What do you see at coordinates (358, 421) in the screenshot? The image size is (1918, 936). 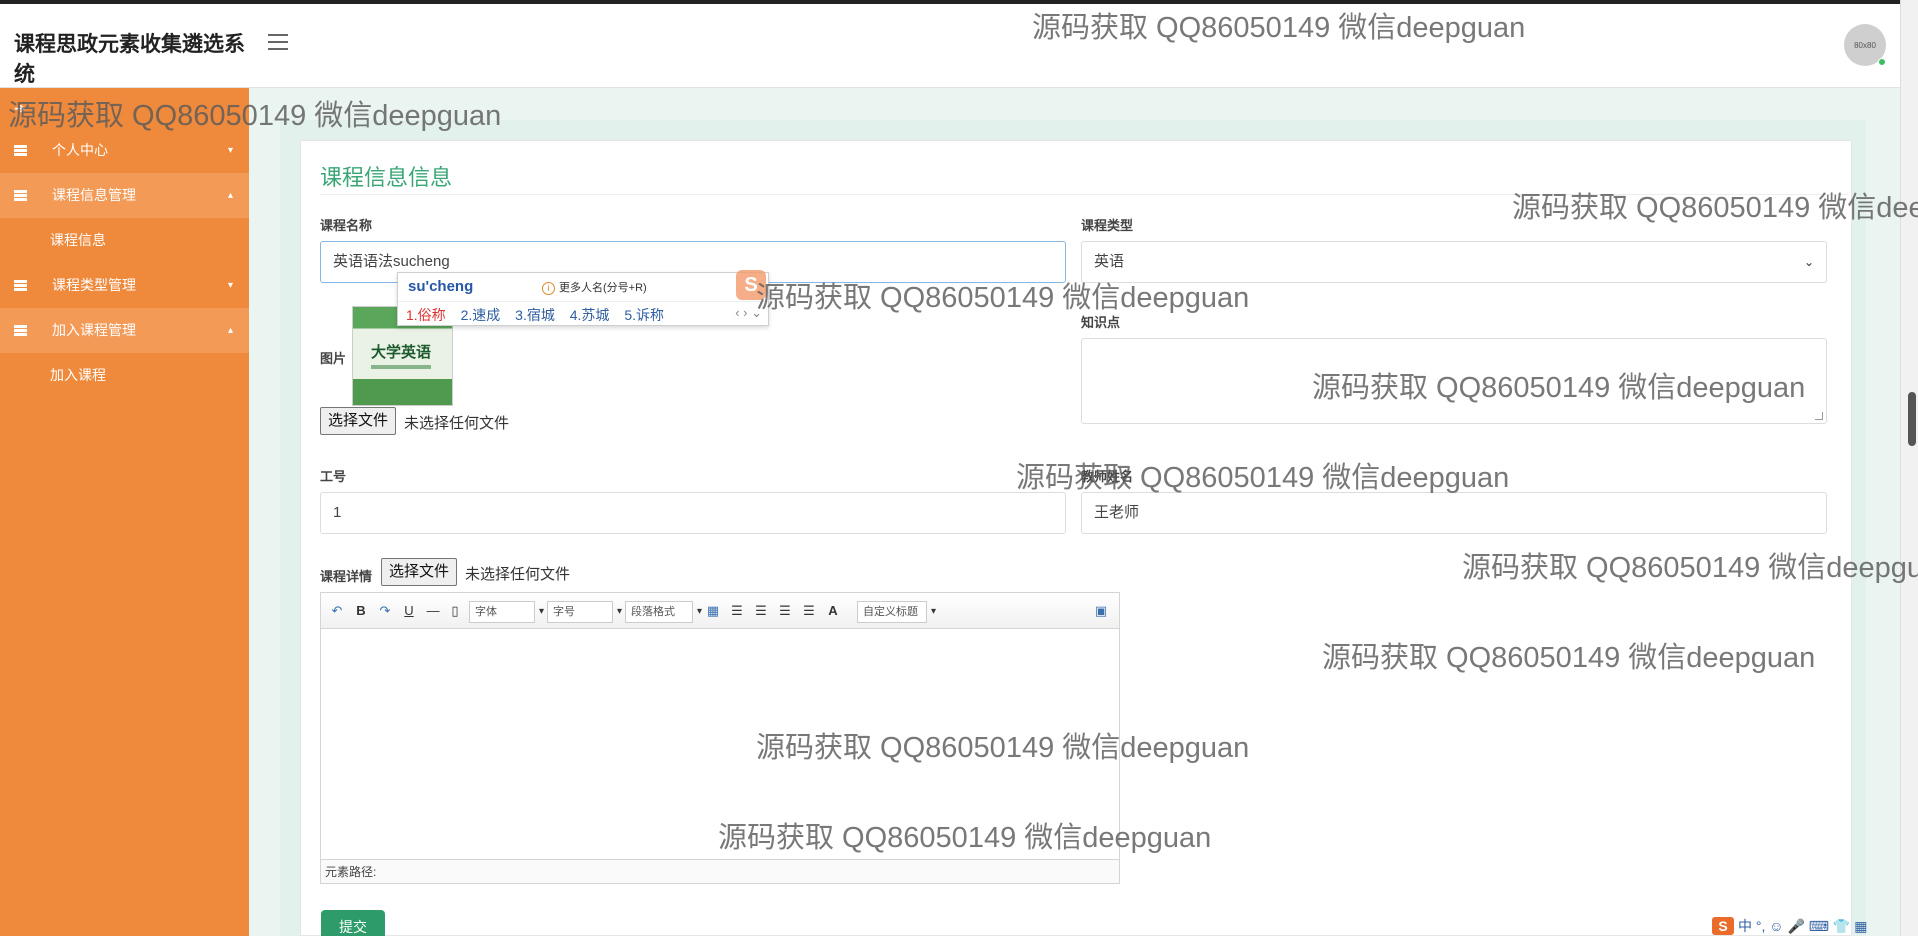 I see `image-file-button: 选择文件` at bounding box center [358, 421].